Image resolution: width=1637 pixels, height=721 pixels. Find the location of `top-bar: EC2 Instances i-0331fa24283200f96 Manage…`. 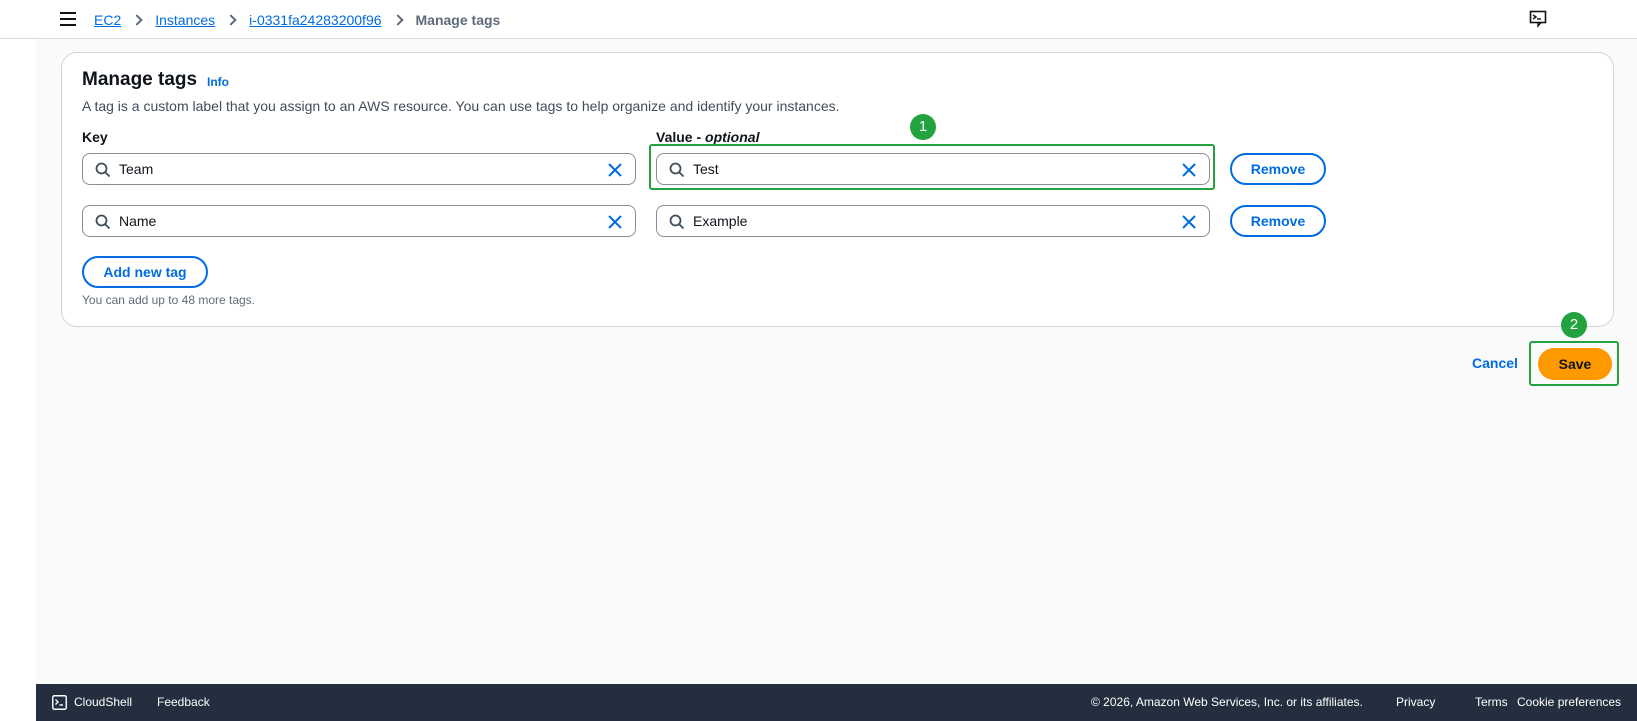

top-bar: EC2 Instances i-0331fa24283200f96 Manage… is located at coordinates (818, 19).